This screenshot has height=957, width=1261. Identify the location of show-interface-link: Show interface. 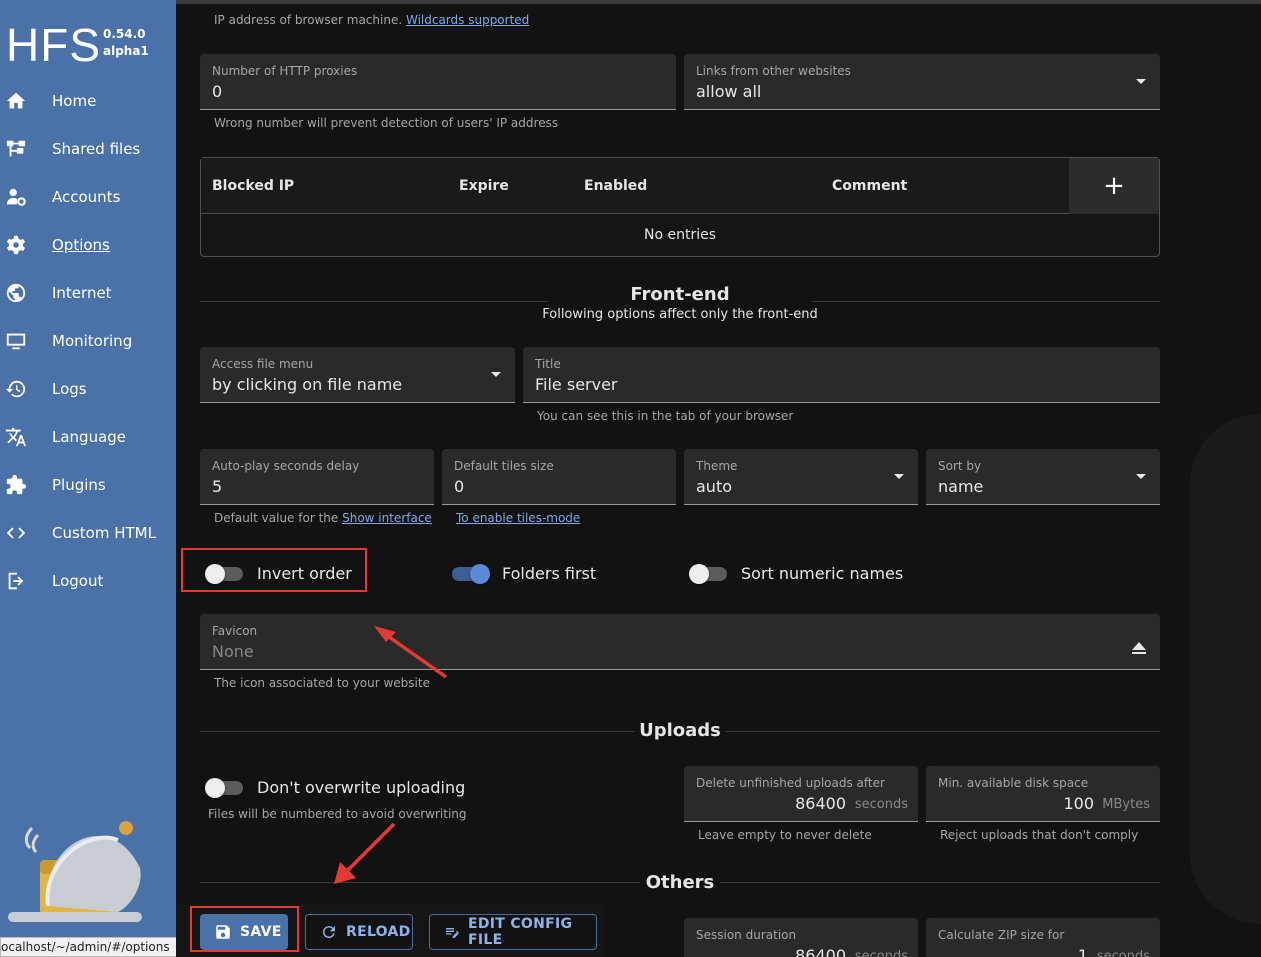
(387, 518).